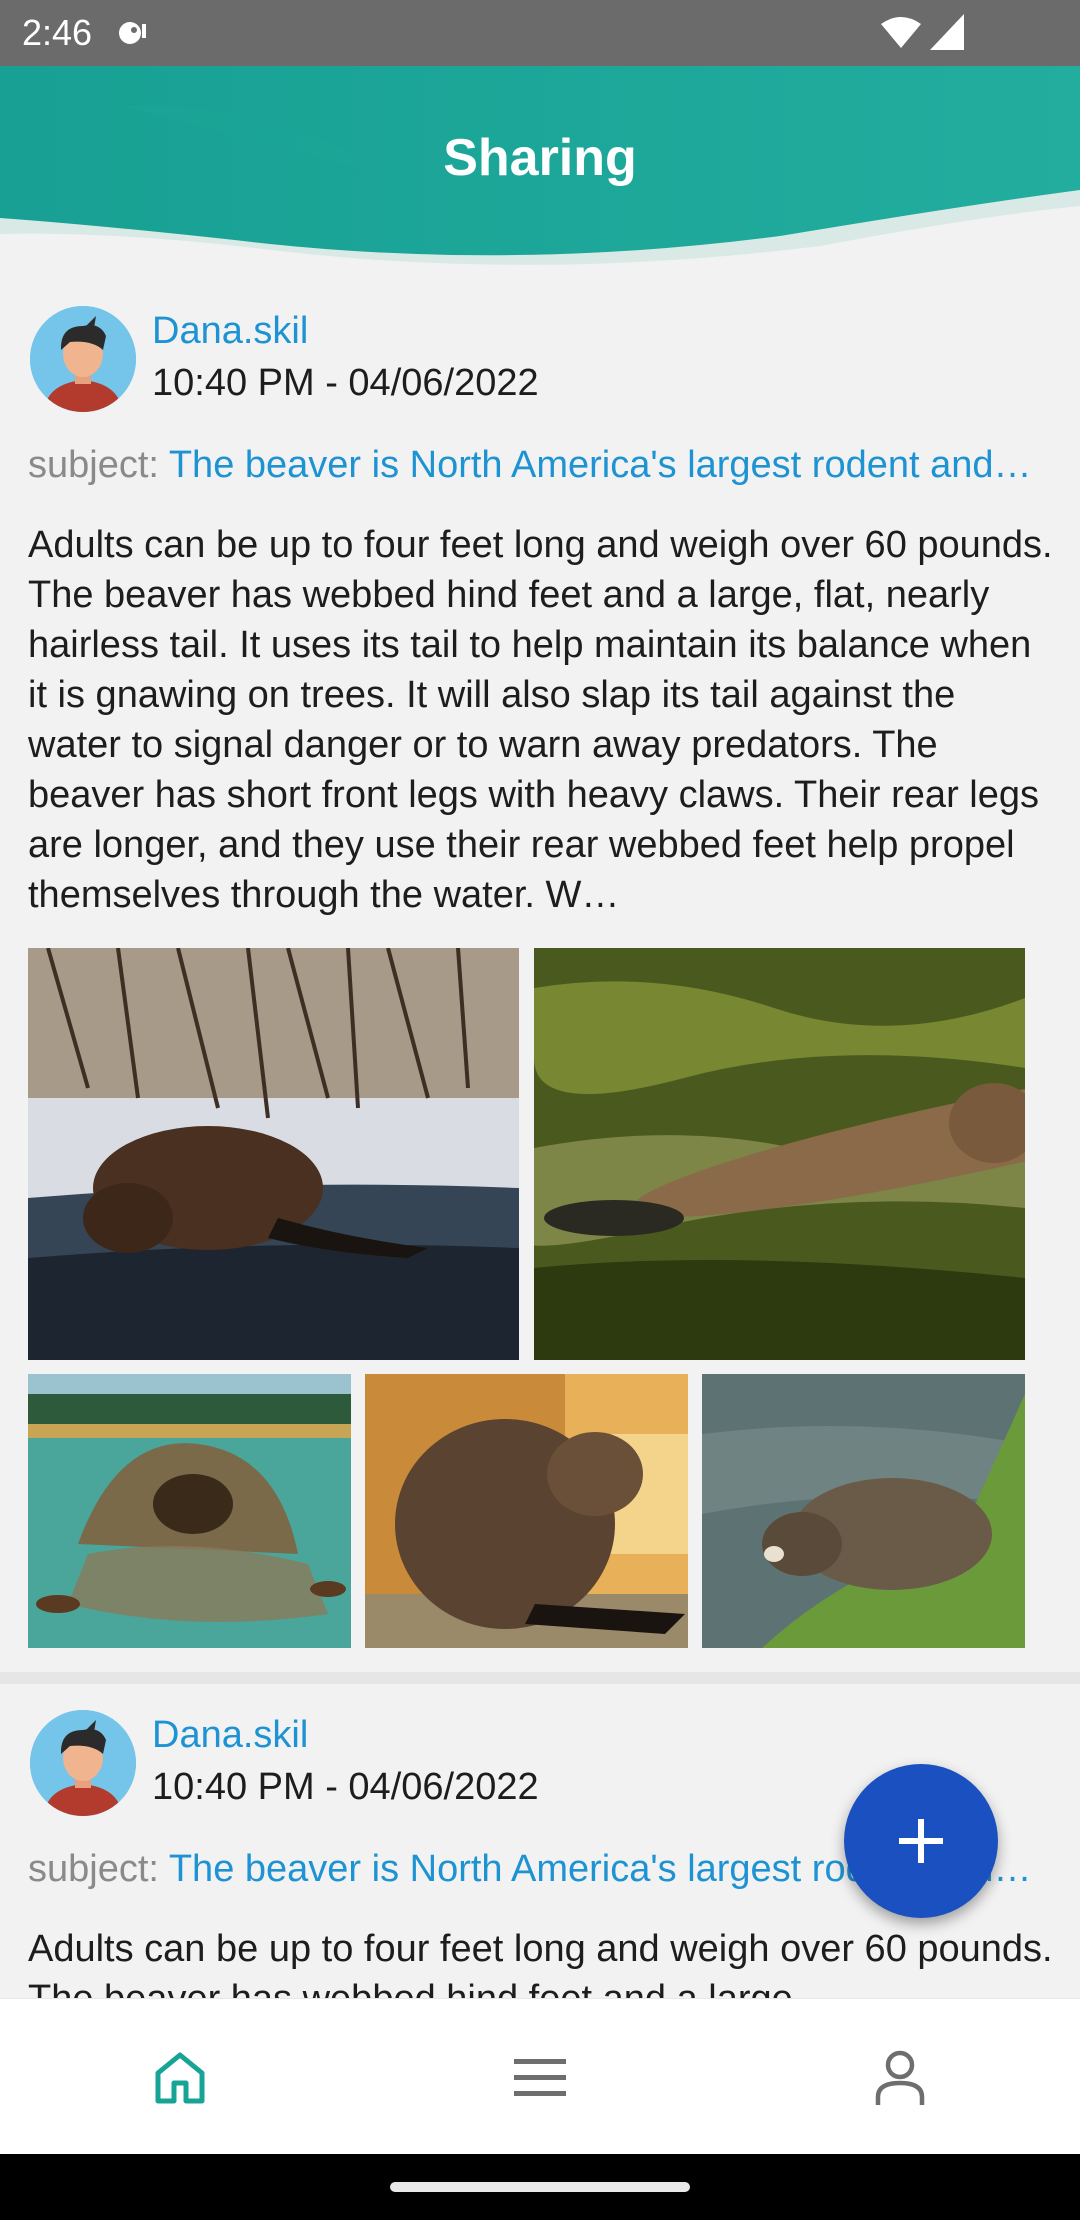 This screenshot has height=2220, width=1080. I want to click on post-divider, so click(540, 1678).